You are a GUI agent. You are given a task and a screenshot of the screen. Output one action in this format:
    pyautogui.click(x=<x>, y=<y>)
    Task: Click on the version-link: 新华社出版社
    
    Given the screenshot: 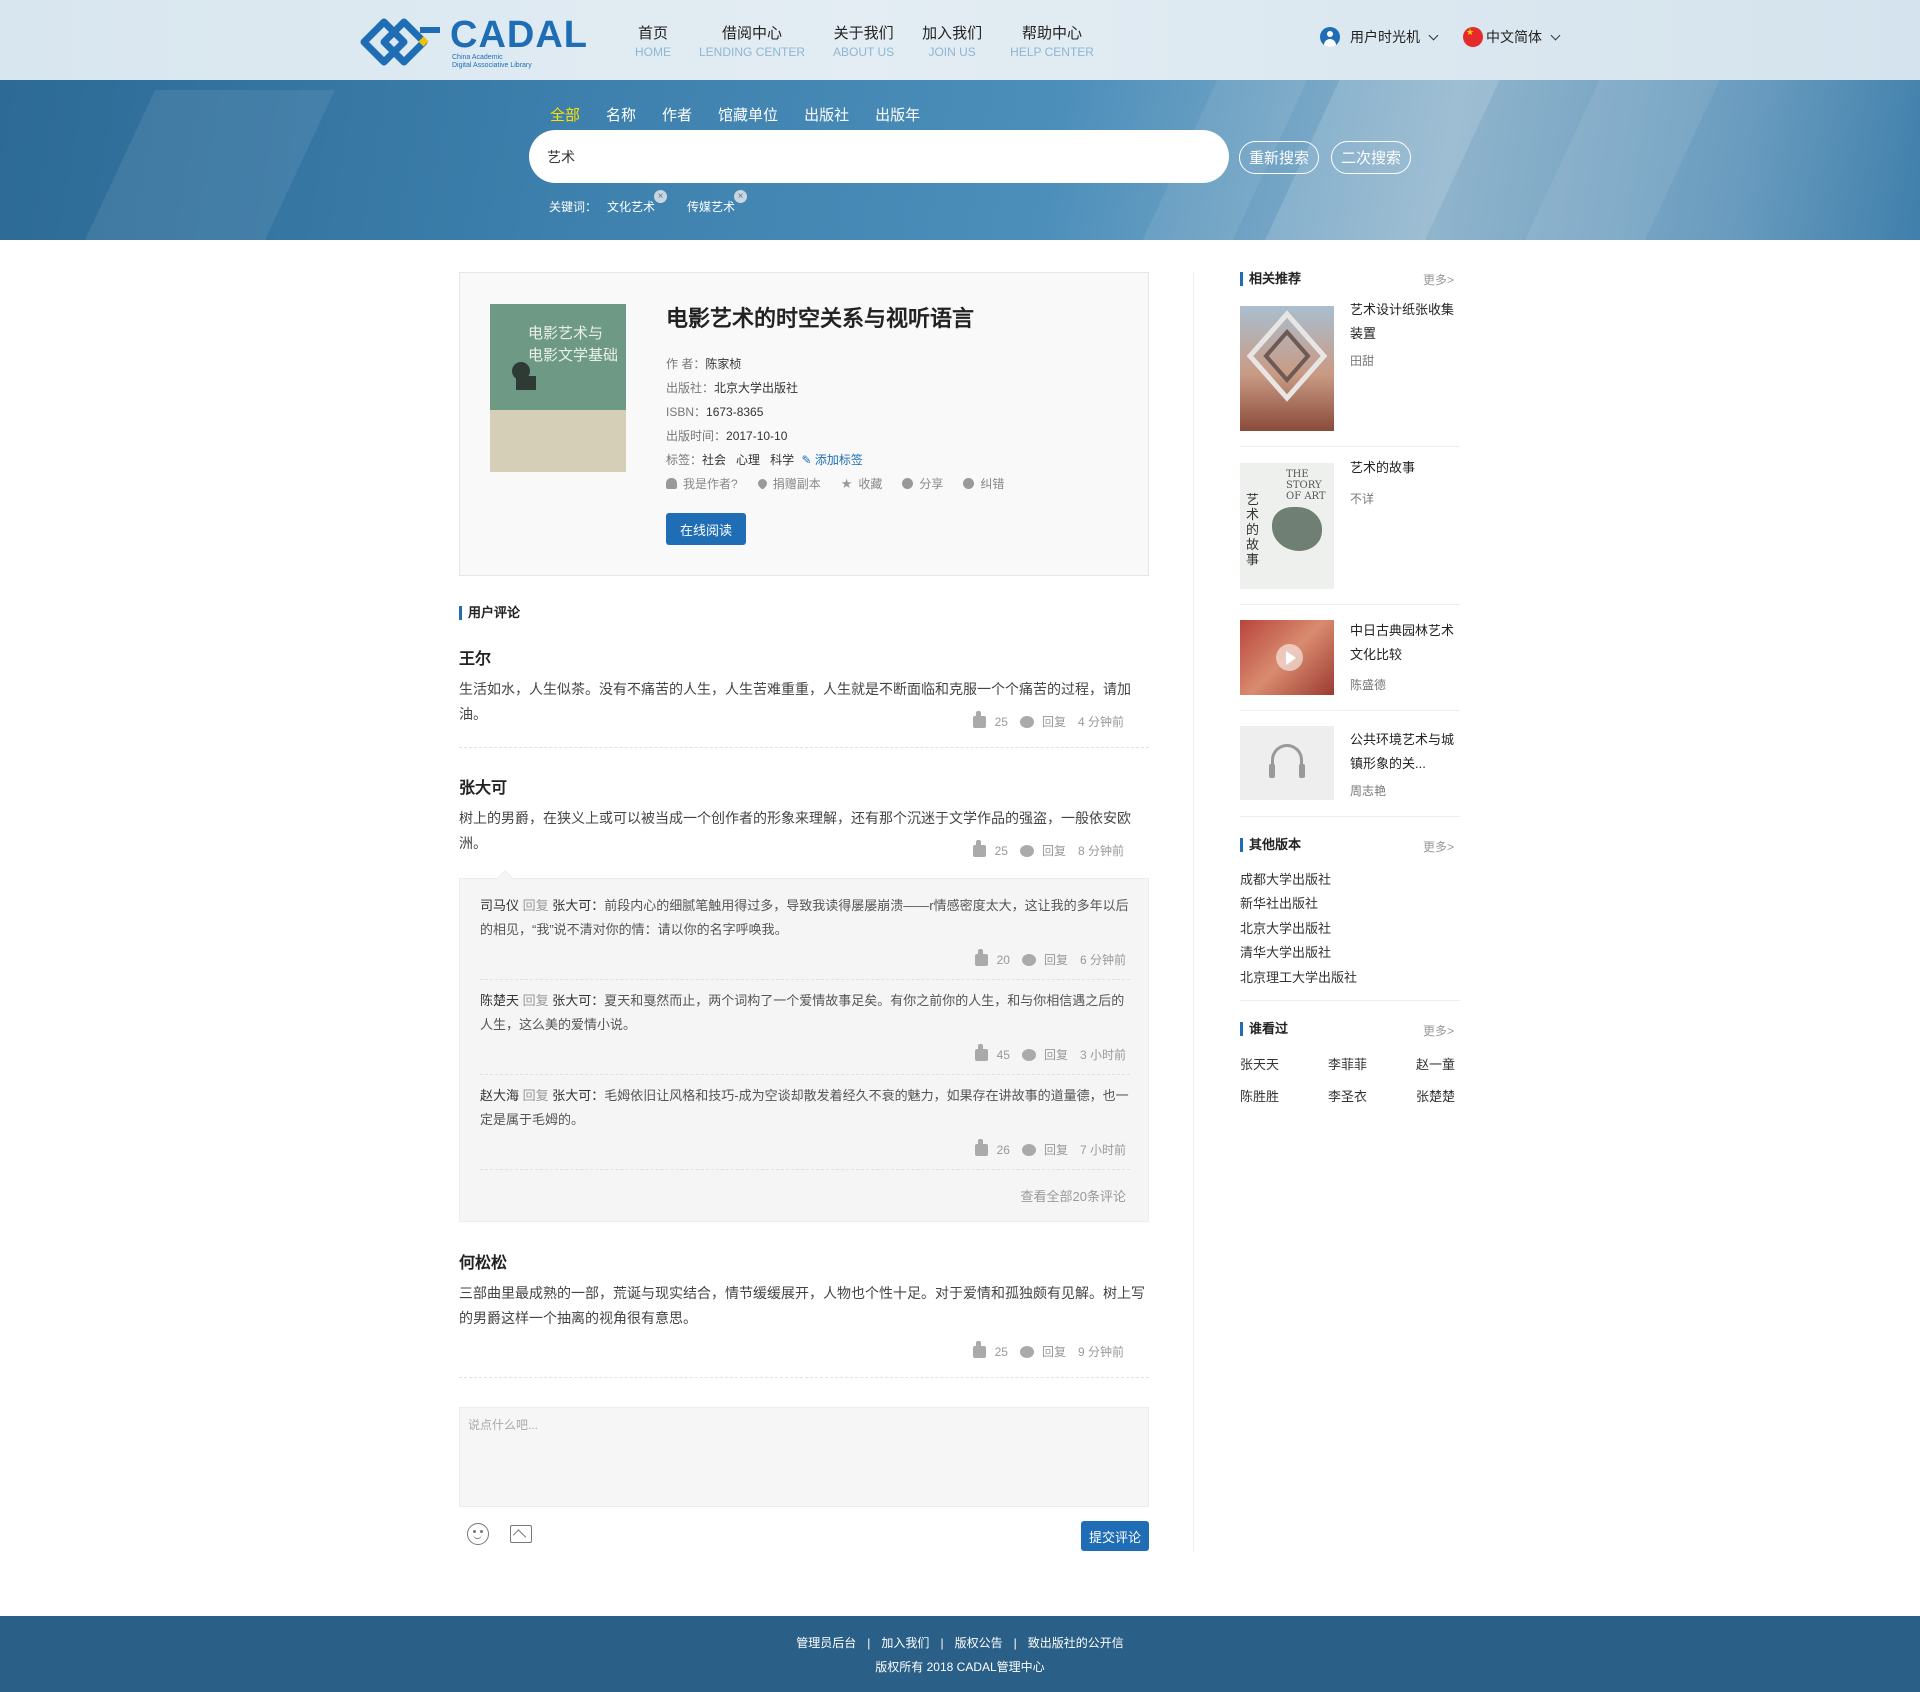 What is the action you would take?
    pyautogui.click(x=1279, y=902)
    